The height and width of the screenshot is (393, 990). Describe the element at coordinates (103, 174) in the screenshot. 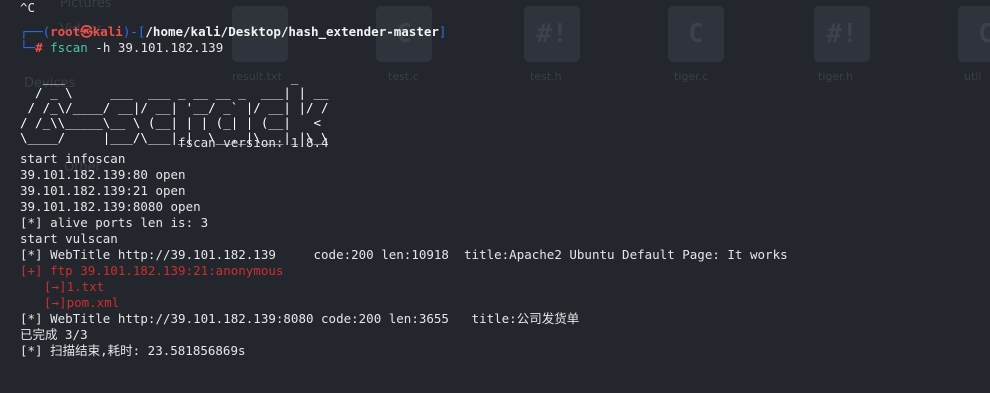

I see `output-line: 39.101.182.139:80 open` at that location.